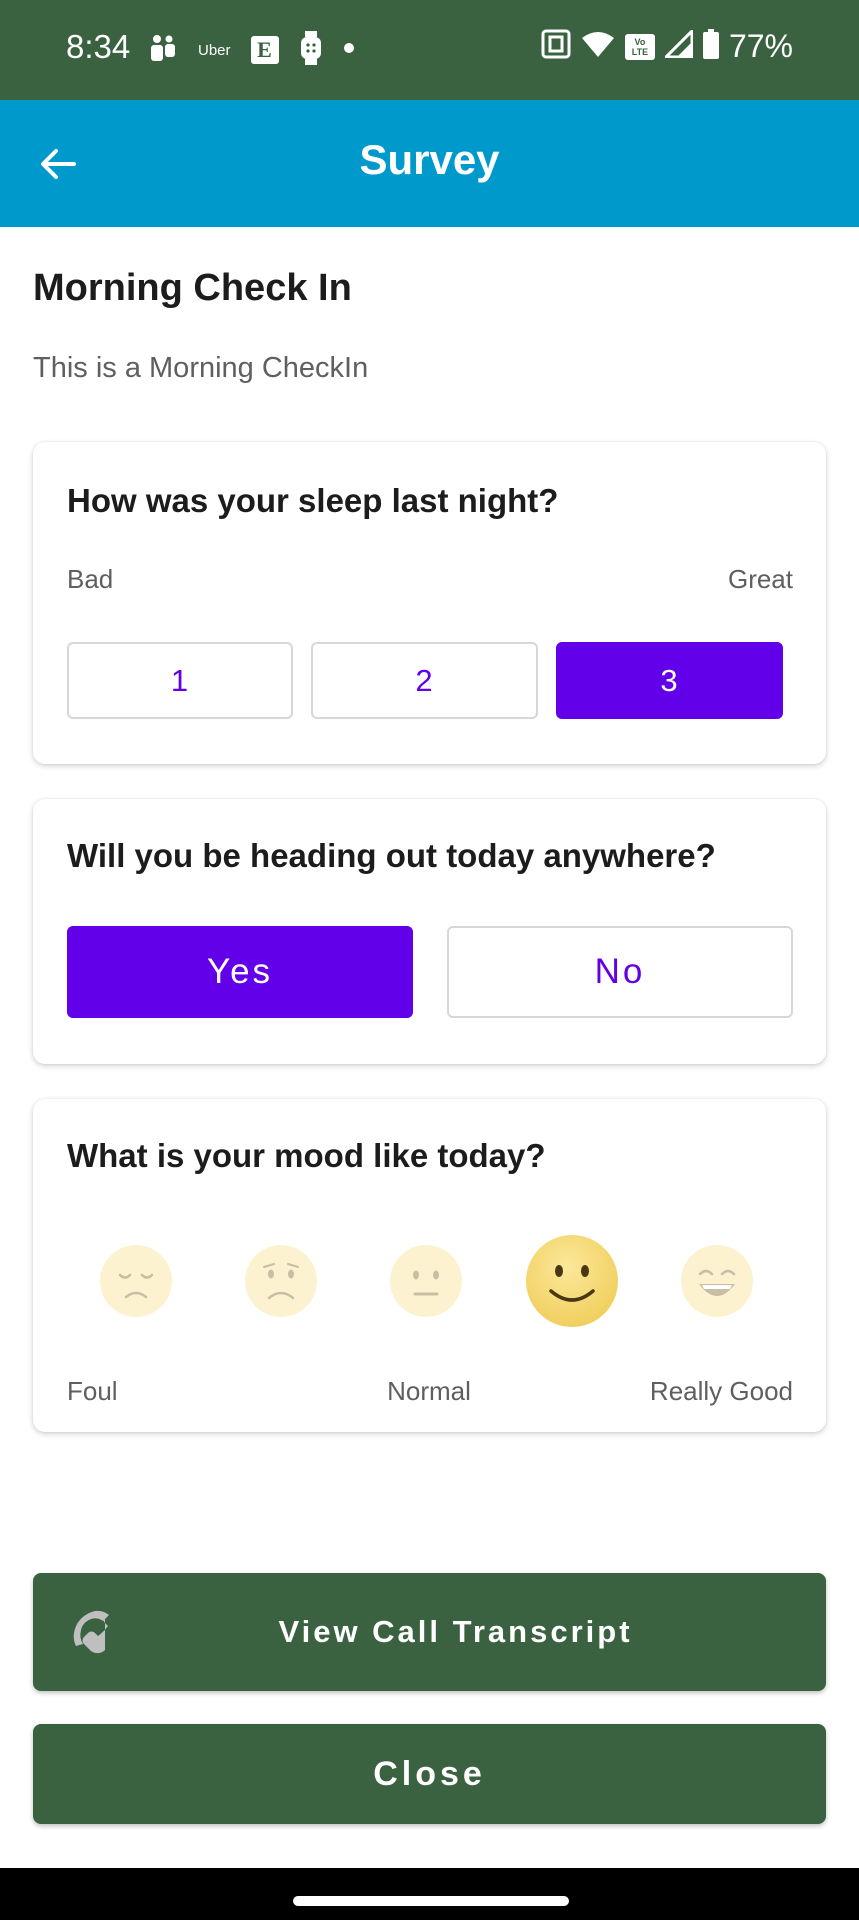  What do you see at coordinates (92, 1391) in the screenshot?
I see `mood-label-low: Foul` at bounding box center [92, 1391].